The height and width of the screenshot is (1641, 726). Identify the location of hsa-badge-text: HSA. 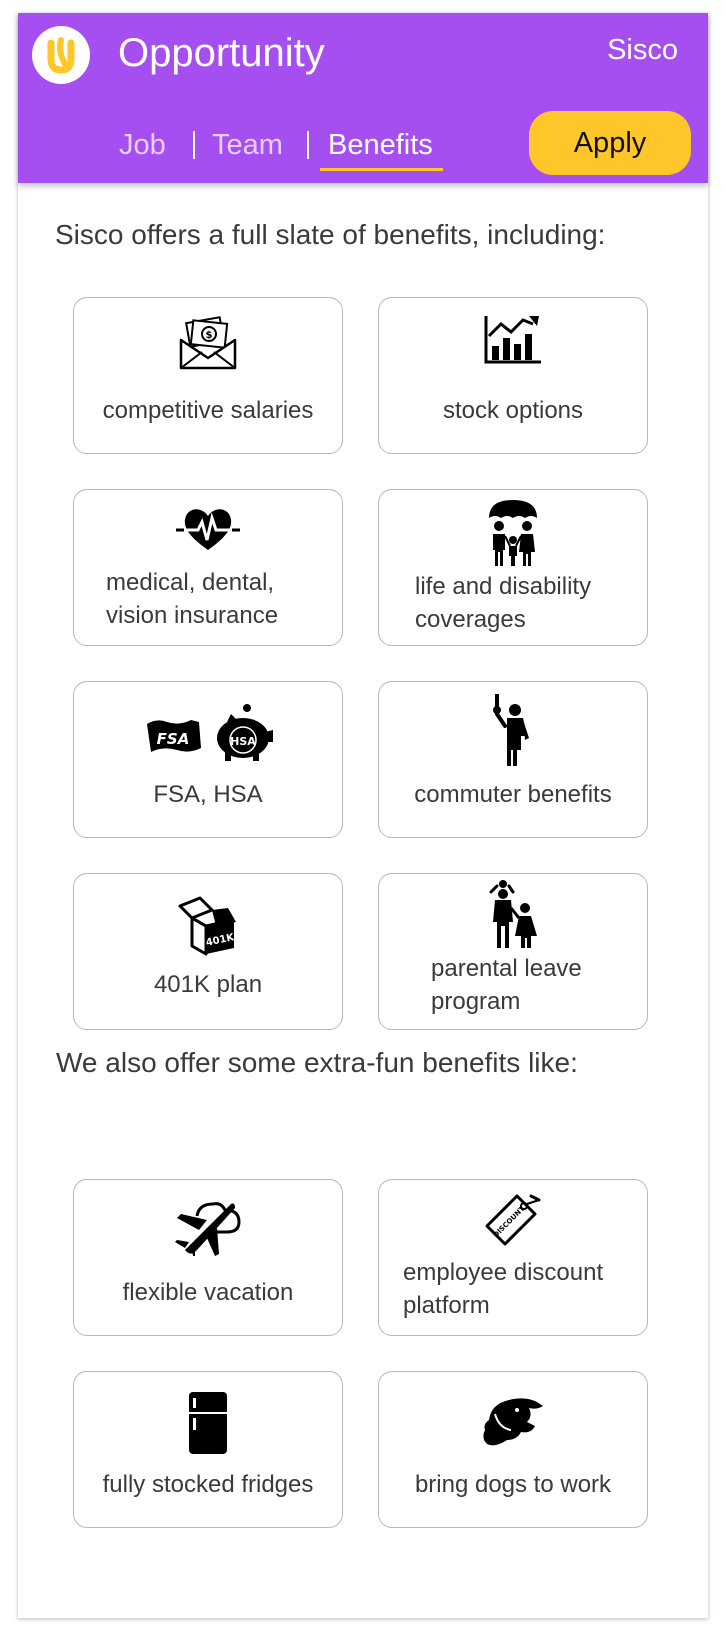
(243, 741).